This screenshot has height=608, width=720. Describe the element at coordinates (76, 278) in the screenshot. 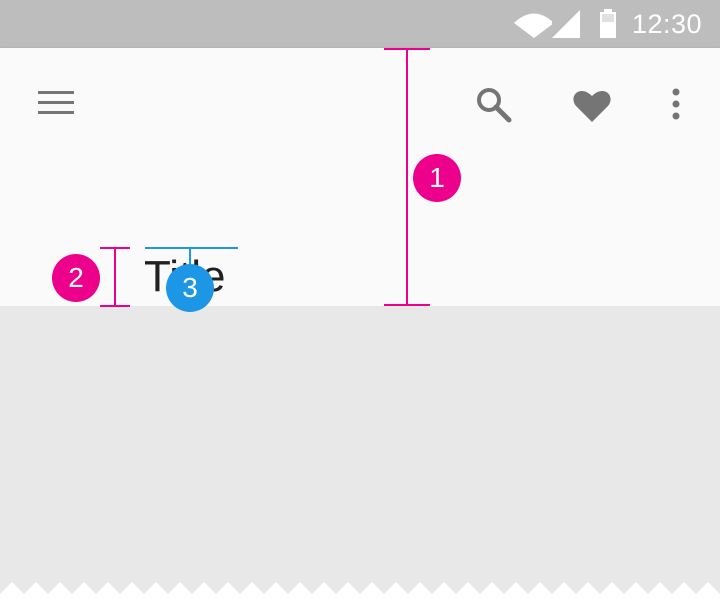

I see `annotation-badge-2: 2` at that location.